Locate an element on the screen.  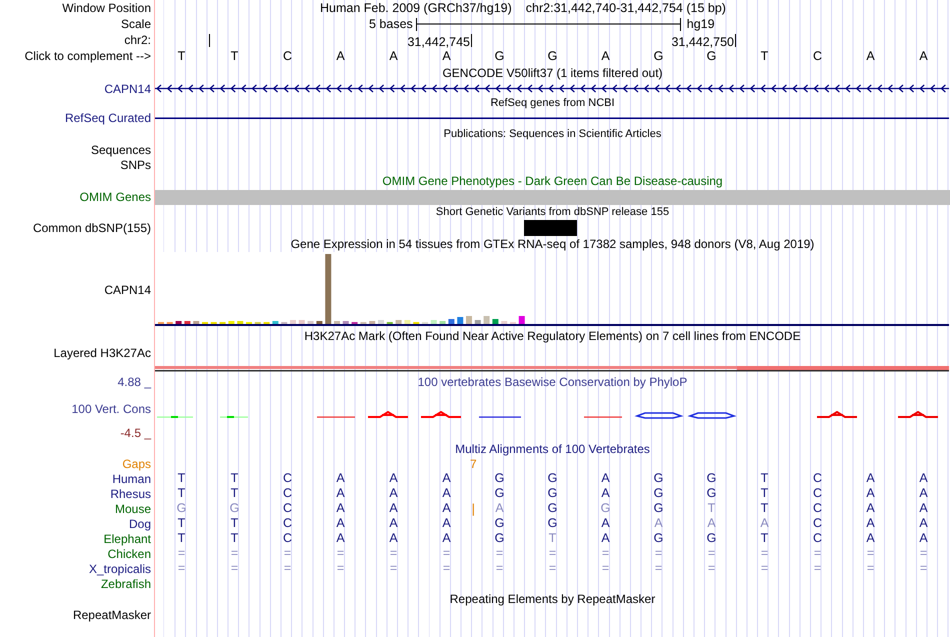
track-label: -4.5 _ is located at coordinates (135, 433).